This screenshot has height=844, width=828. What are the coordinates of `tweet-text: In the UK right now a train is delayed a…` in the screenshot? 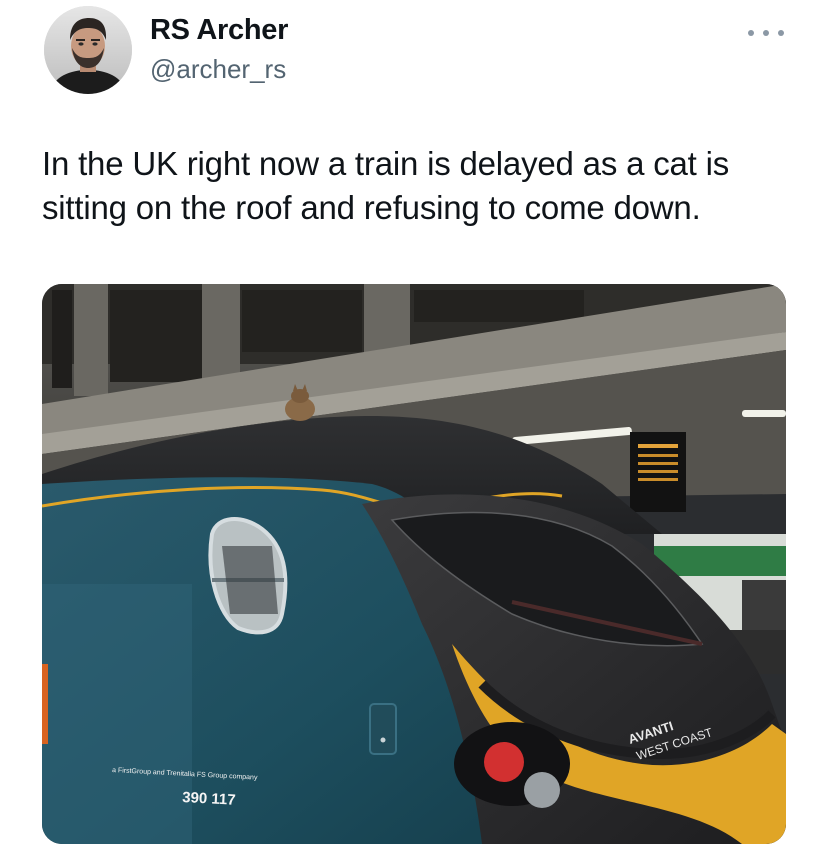 It's located at (412, 186).